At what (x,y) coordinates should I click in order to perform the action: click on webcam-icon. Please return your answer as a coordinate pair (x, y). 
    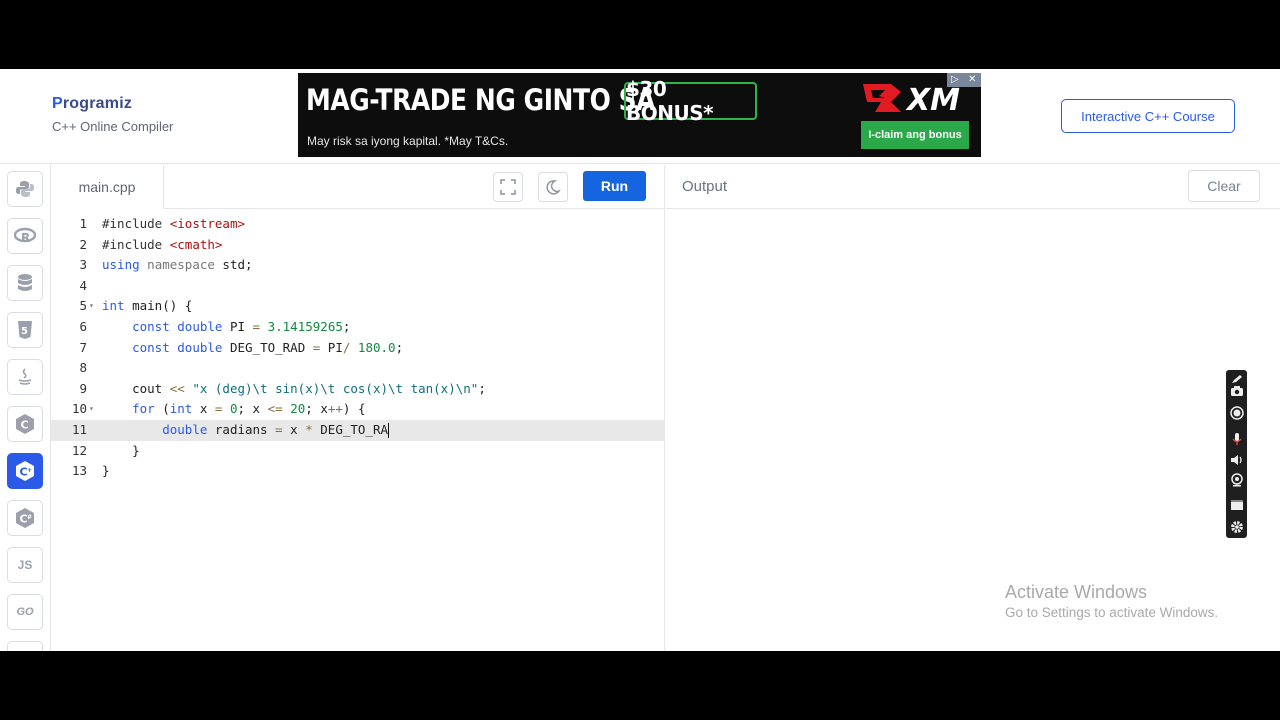
    Looking at the image, I should click on (1236, 480).